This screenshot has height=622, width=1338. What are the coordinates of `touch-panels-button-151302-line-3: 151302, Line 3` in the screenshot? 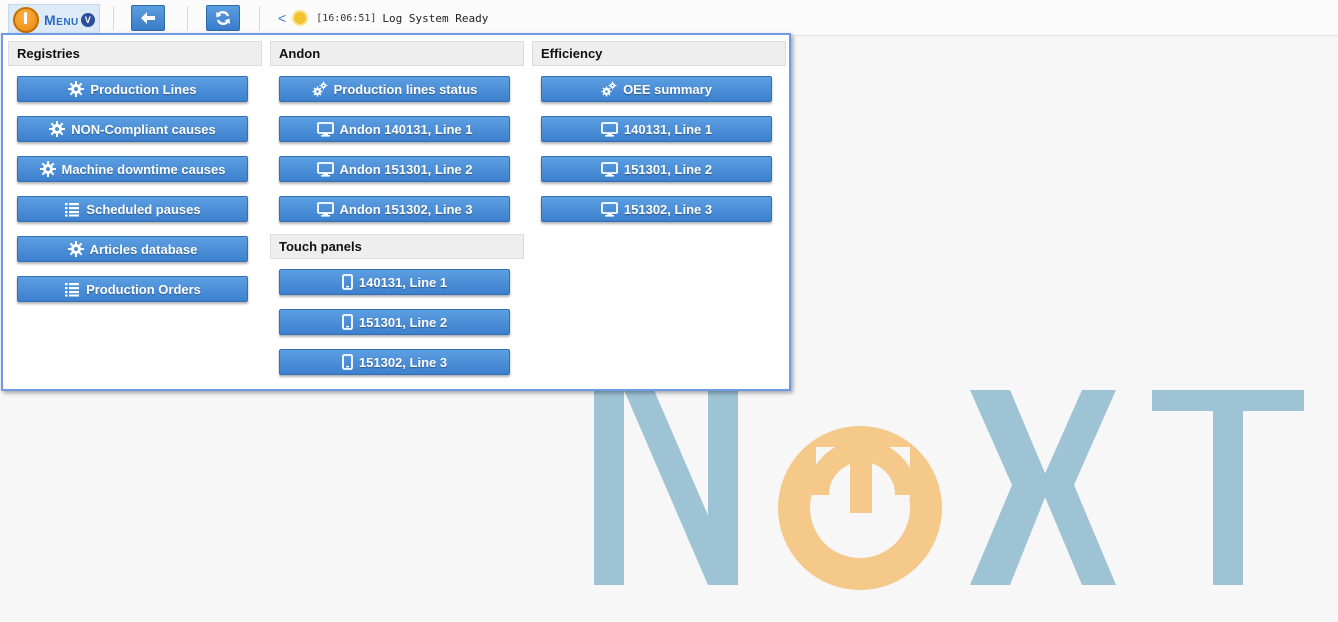 It's located at (394, 362).